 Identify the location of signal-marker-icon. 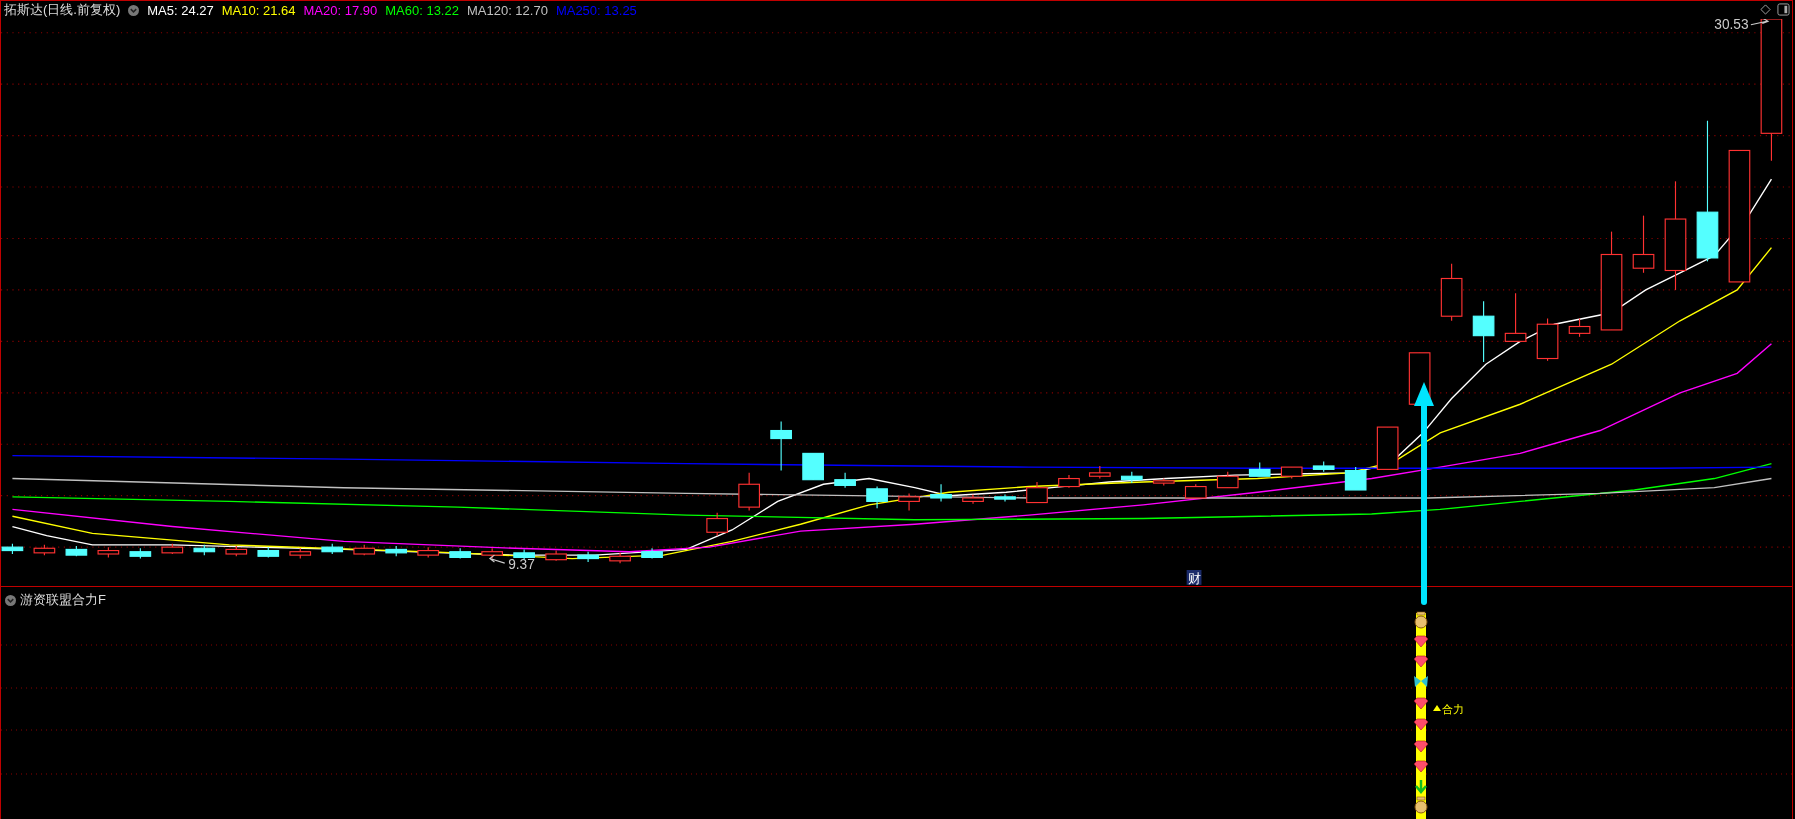
(1437, 708).